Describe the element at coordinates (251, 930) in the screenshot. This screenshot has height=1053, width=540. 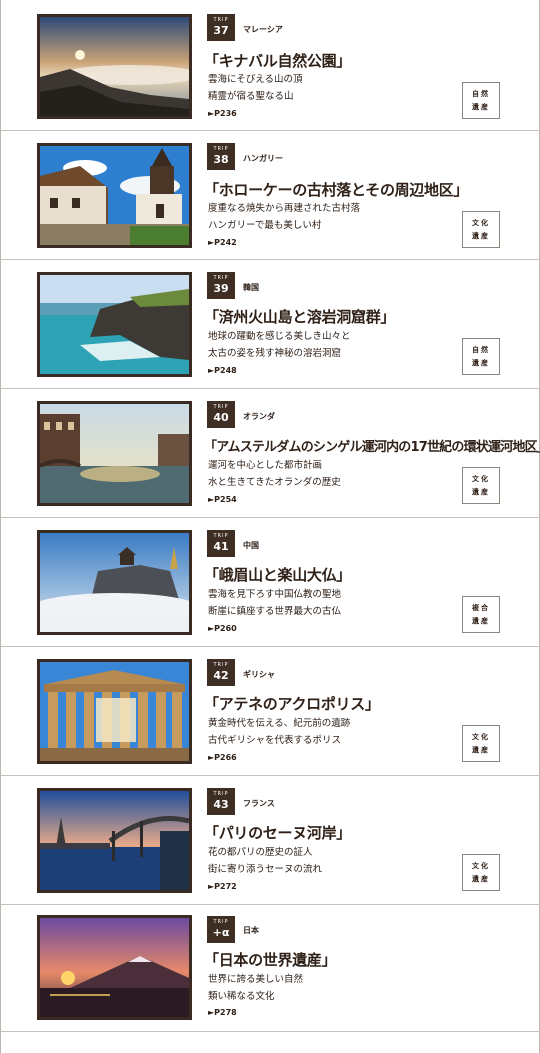
I see `country: 日本` at that location.